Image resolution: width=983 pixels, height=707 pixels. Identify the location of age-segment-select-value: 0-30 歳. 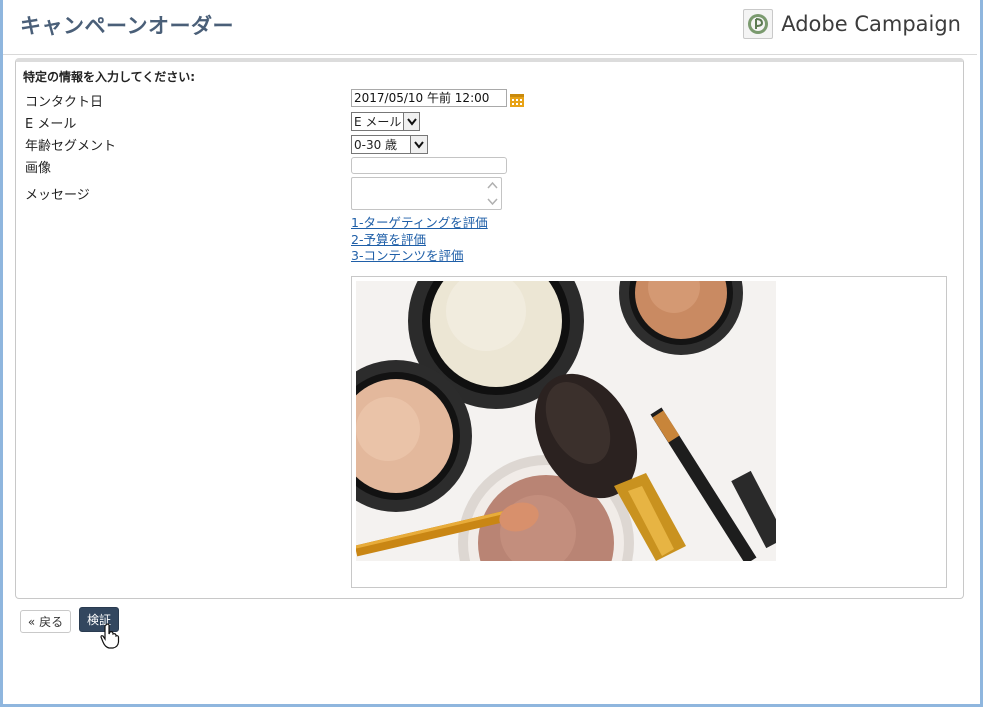
(376, 145).